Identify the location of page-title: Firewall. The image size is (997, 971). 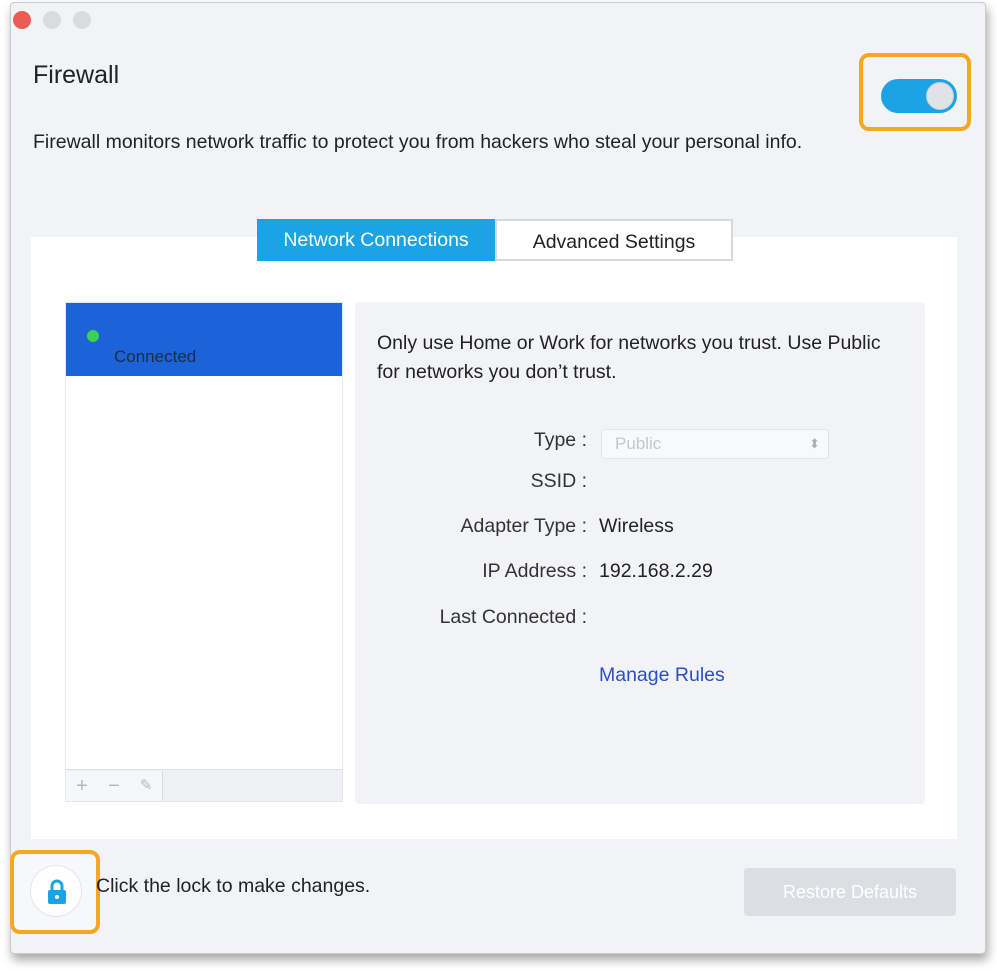
(76, 75).